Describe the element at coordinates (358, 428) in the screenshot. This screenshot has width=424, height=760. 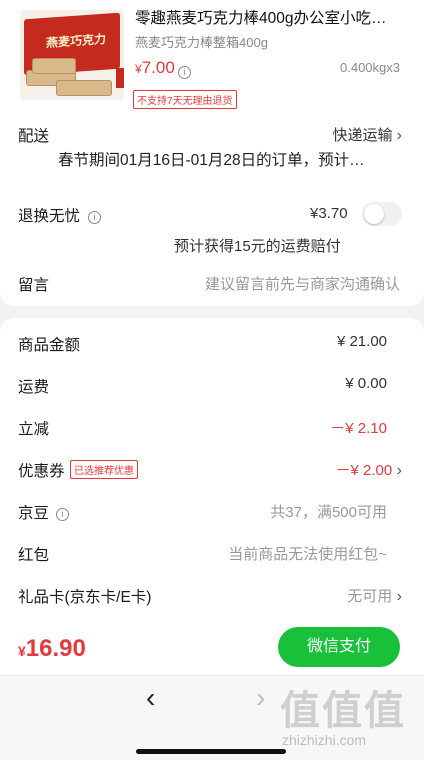
I see `discount-value: －¥ 2.10` at that location.